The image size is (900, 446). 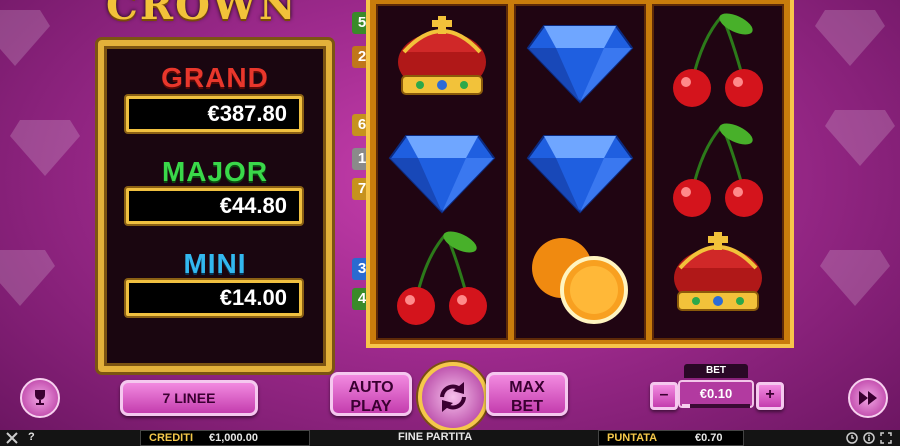 I want to click on bet-total-value: €0.70, so click(x=709, y=438).